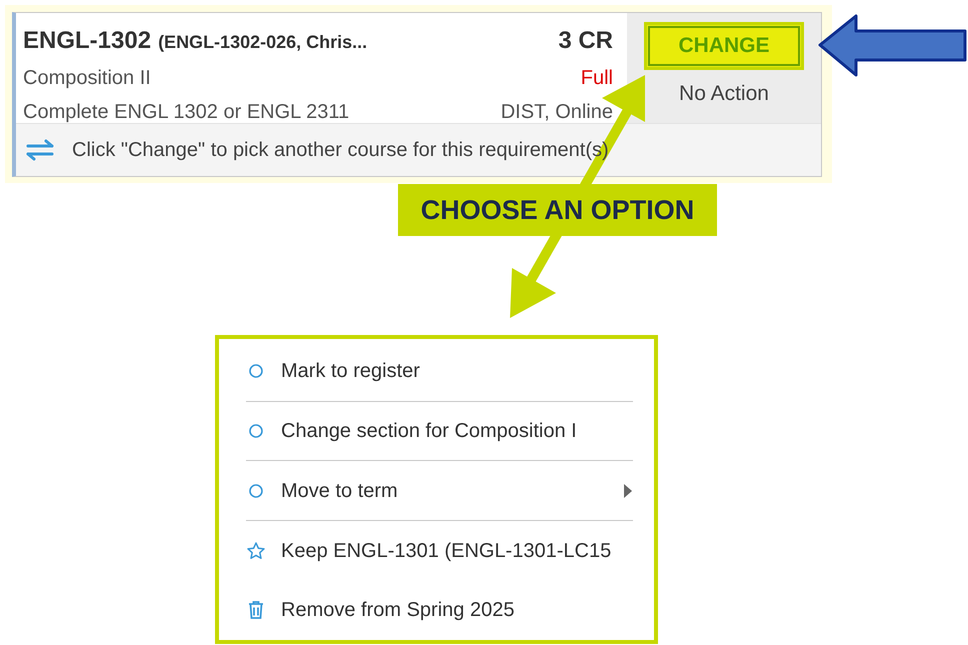 The width and height of the screenshot is (968, 645). I want to click on menu-item: Mark to register, so click(439, 372).